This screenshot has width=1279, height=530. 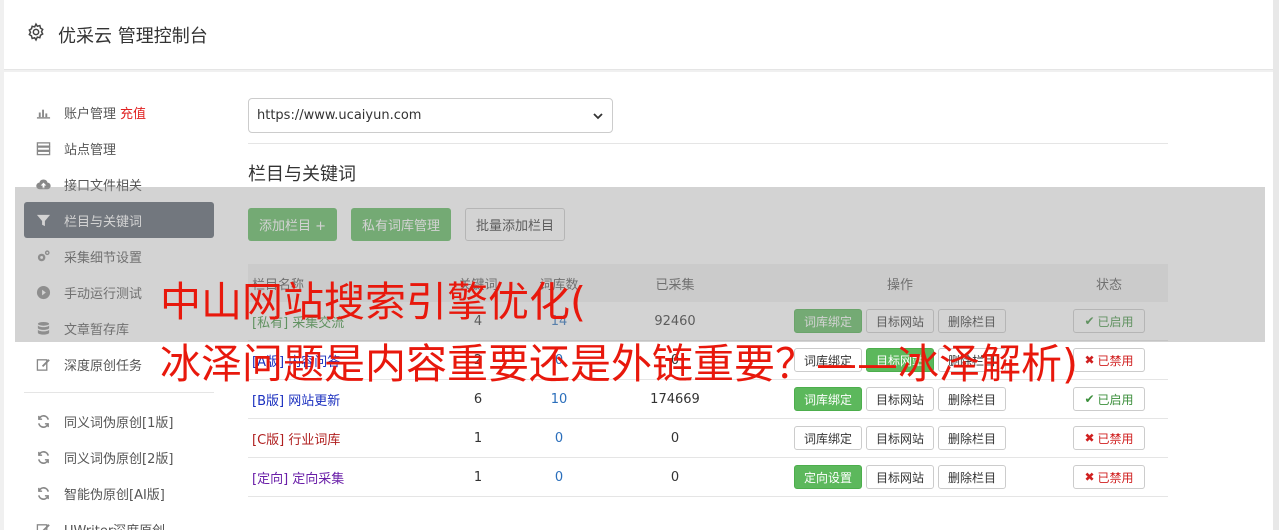 I want to click on check-icon: ✔, so click(x=1089, y=399).